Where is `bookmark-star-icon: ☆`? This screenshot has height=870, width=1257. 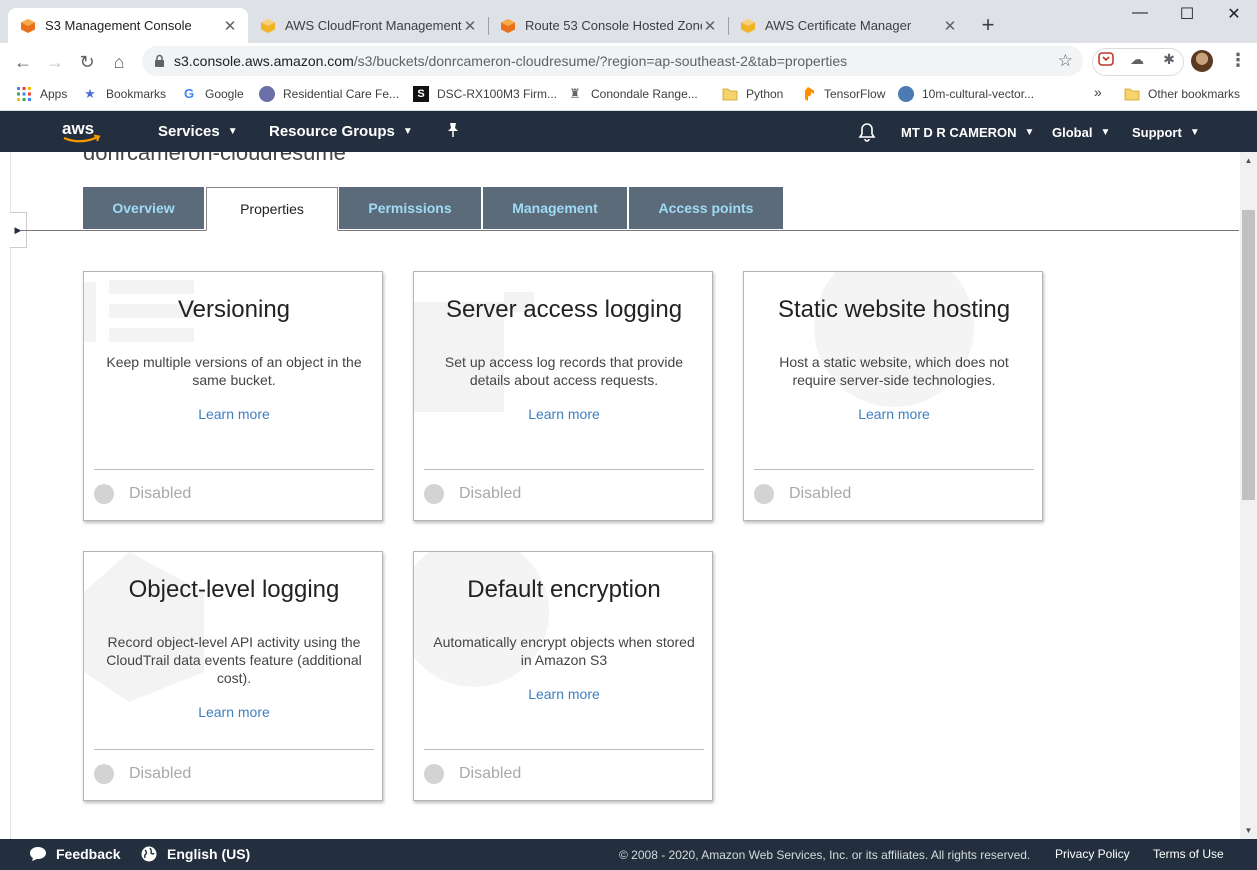
bookmark-star-icon: ☆ is located at coordinates (1065, 61).